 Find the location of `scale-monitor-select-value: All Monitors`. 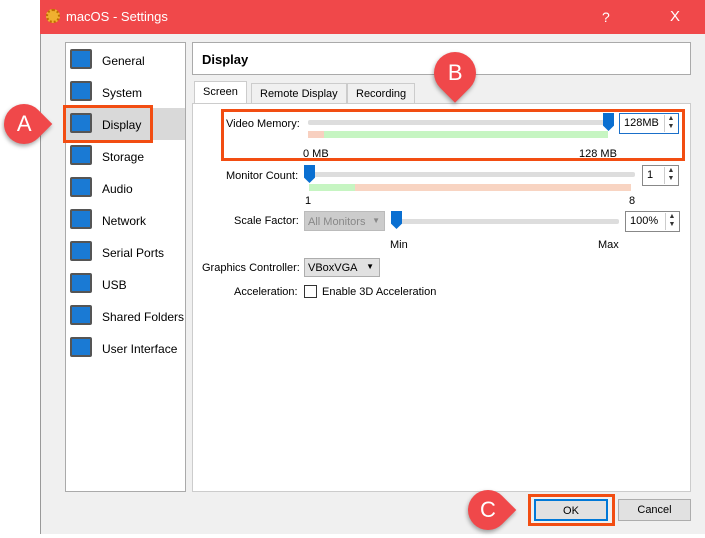

scale-monitor-select-value: All Monitors is located at coordinates (337, 222).